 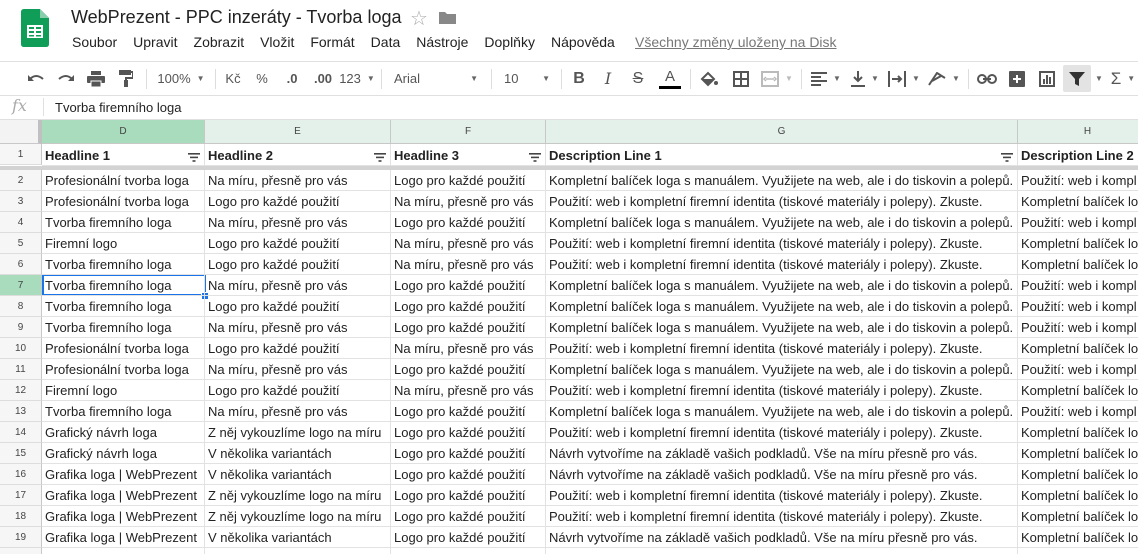 What do you see at coordinates (987, 78) in the screenshot?
I see `insert-link-icon` at bounding box center [987, 78].